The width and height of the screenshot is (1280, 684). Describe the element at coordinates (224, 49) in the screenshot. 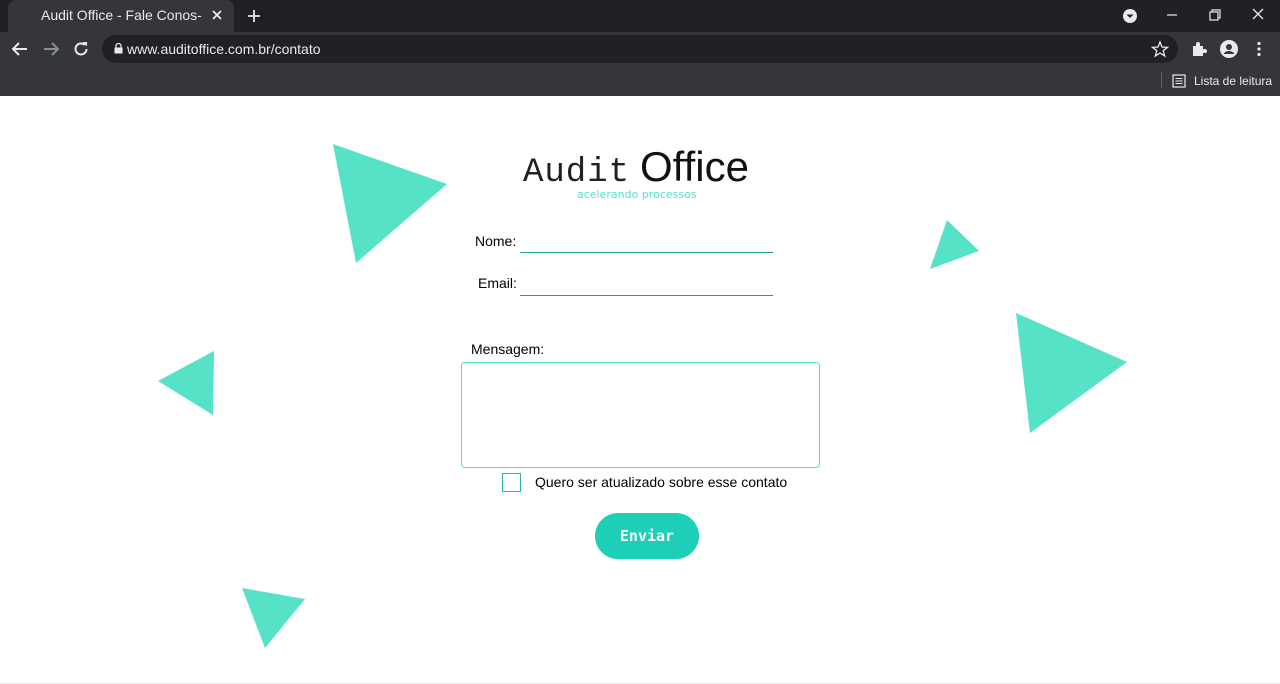

I see `url-text: www.auditoffice.com.br/contato` at that location.